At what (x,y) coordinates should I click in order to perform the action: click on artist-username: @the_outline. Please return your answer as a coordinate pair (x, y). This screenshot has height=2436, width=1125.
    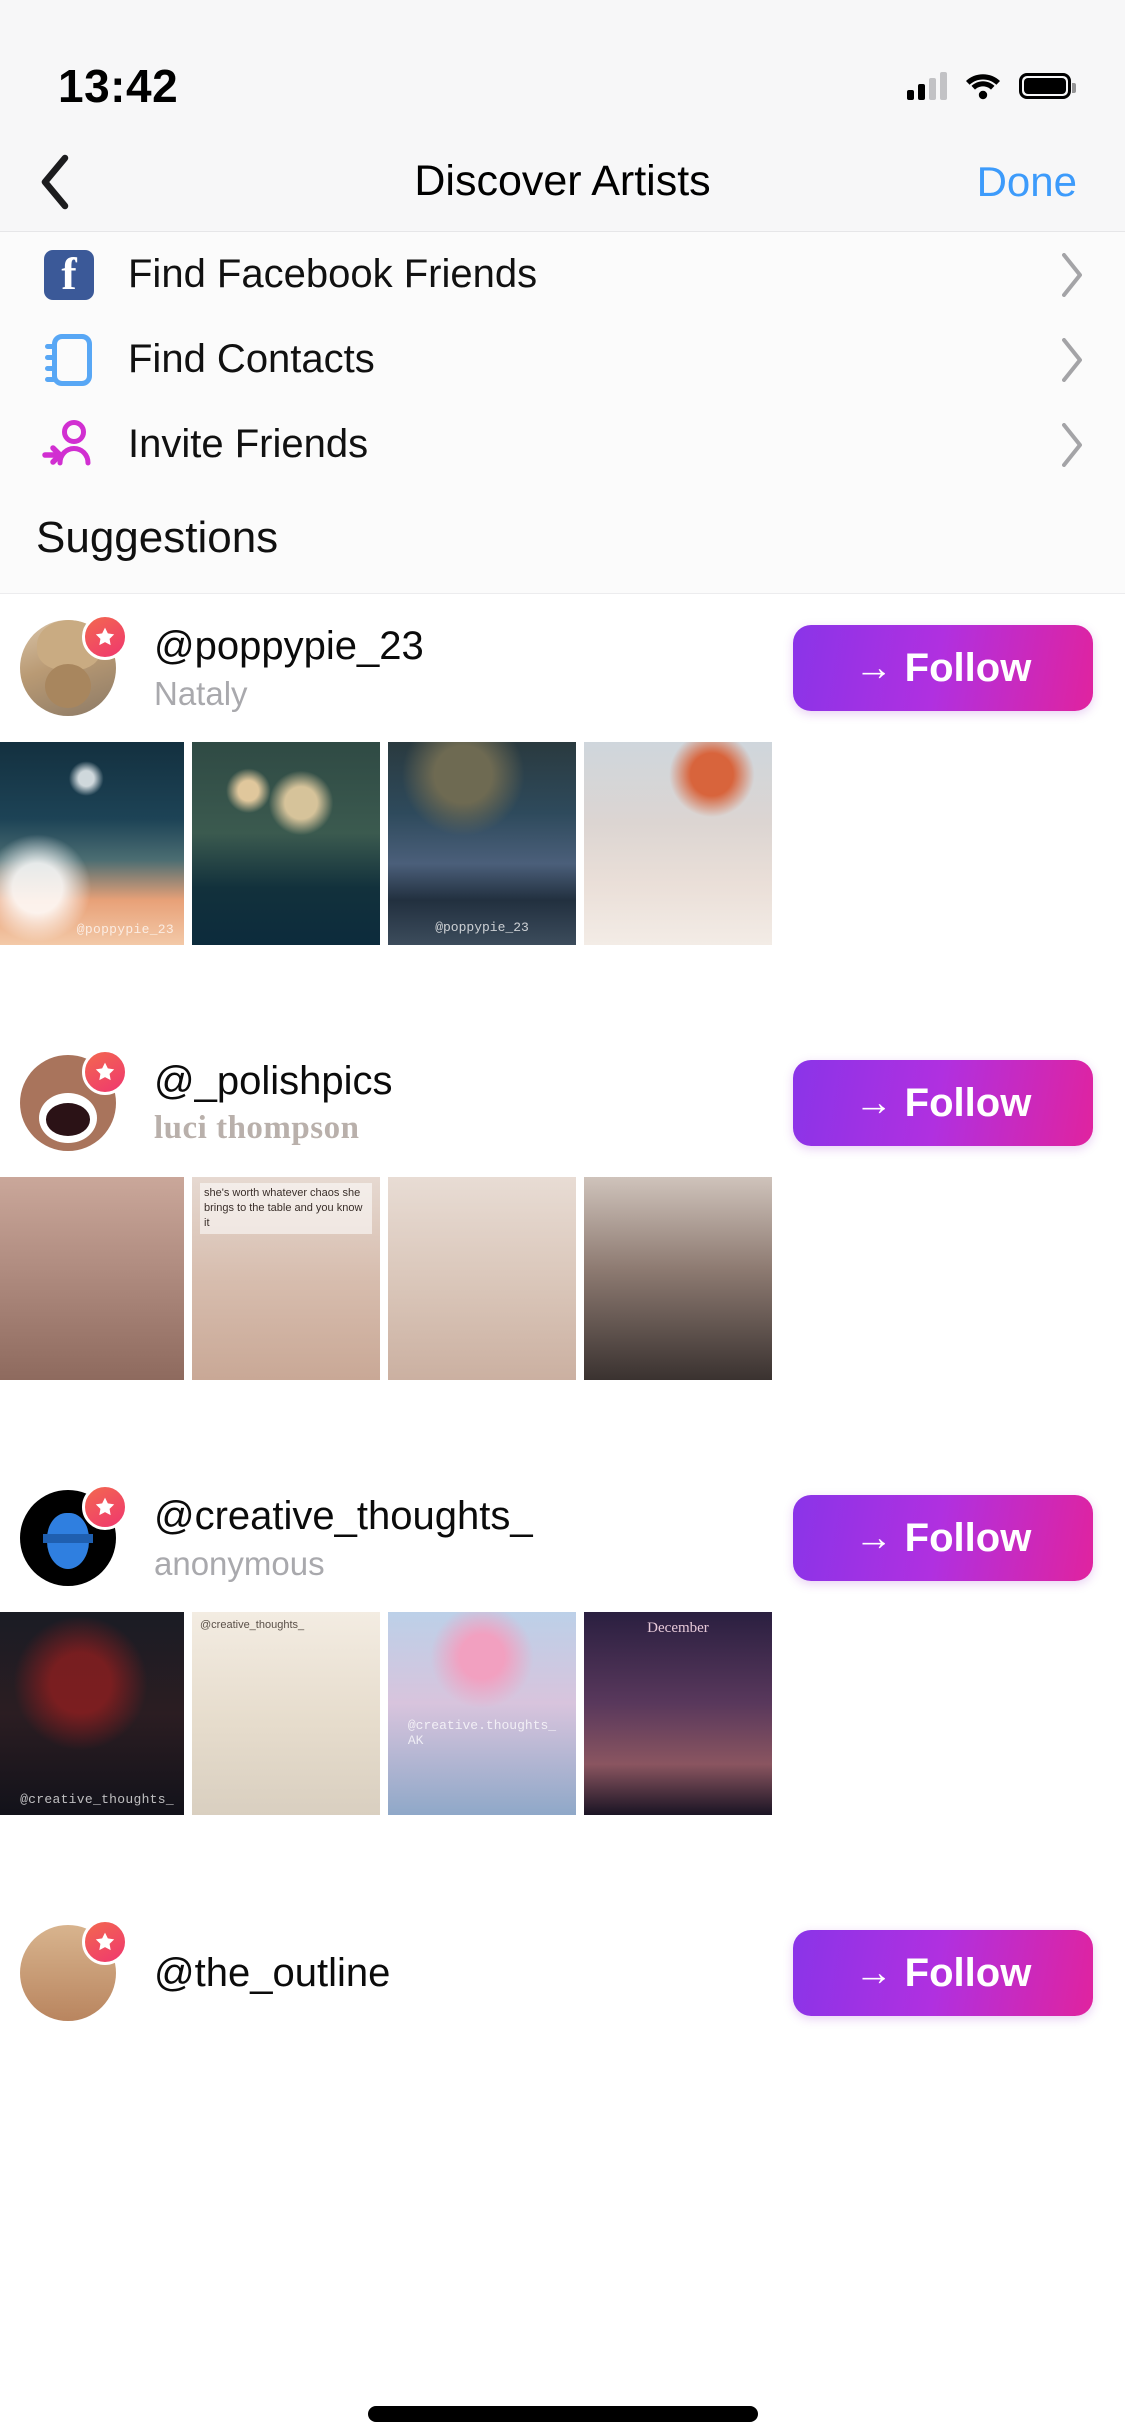
    Looking at the image, I should click on (272, 1973).